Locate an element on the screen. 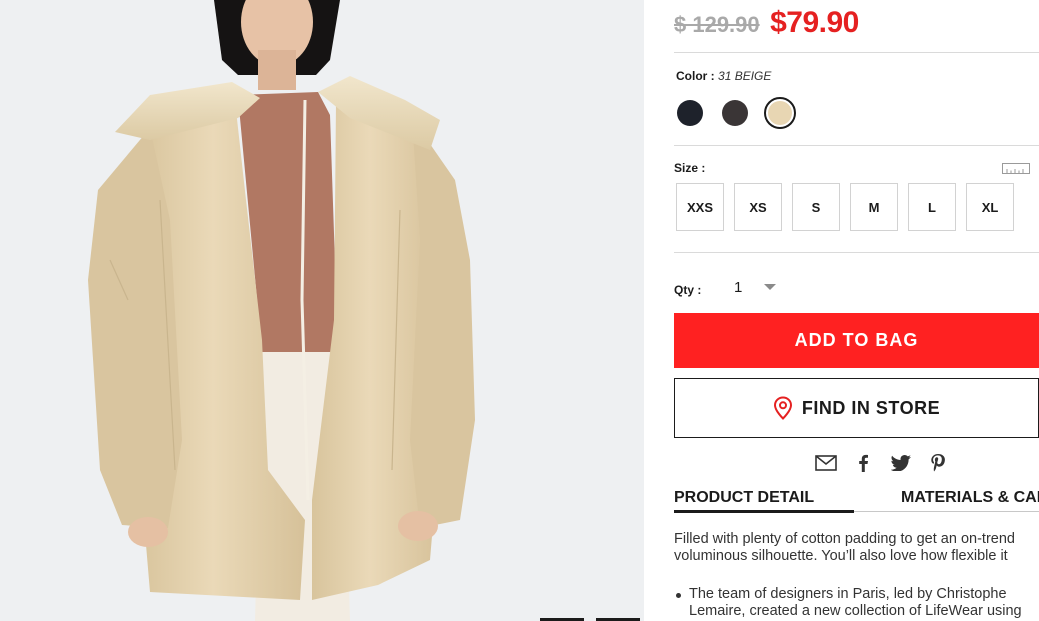 The height and width of the screenshot is (621, 1039). quantity-label: Qty : is located at coordinates (688, 290).